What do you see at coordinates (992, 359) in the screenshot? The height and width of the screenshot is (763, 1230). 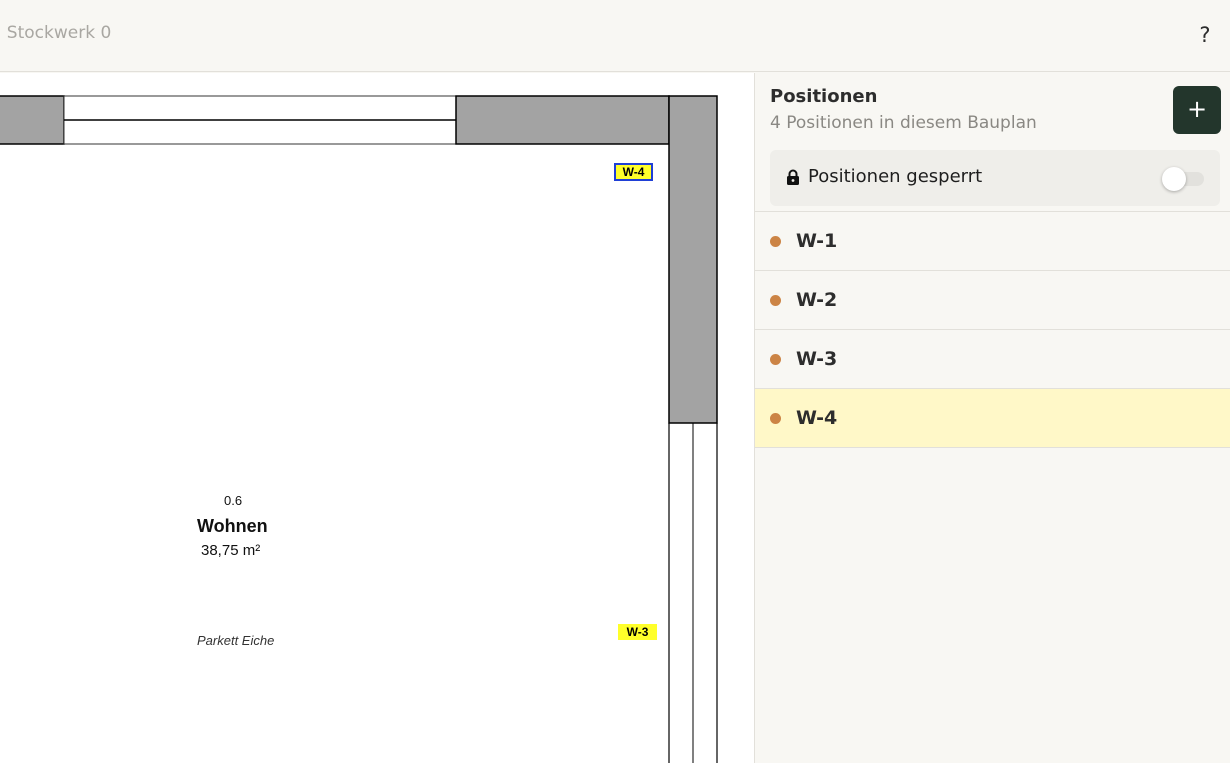 I see `position-item-w3: W-3` at bounding box center [992, 359].